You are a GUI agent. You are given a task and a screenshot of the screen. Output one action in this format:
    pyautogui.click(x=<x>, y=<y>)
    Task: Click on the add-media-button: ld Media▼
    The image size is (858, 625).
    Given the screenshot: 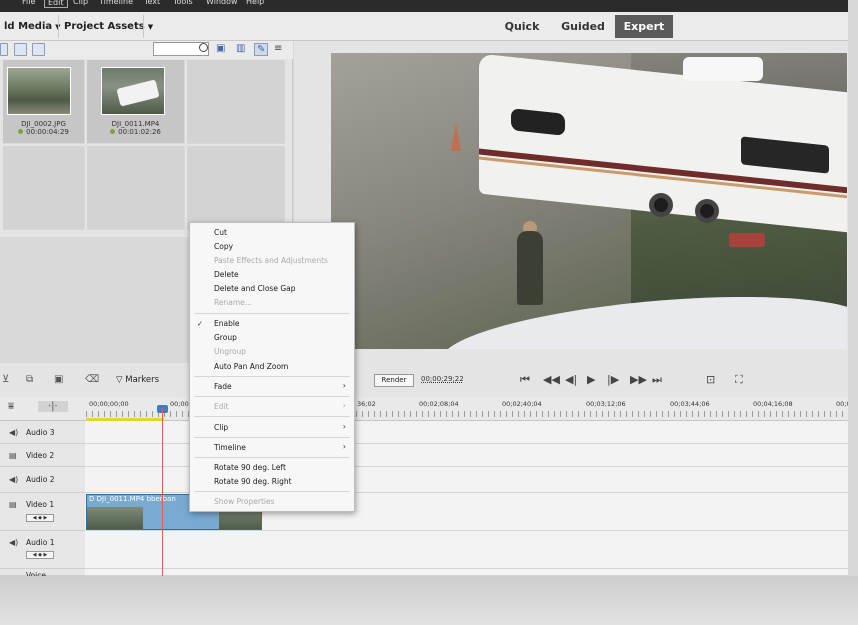 What is the action you would take?
    pyautogui.click(x=32, y=26)
    